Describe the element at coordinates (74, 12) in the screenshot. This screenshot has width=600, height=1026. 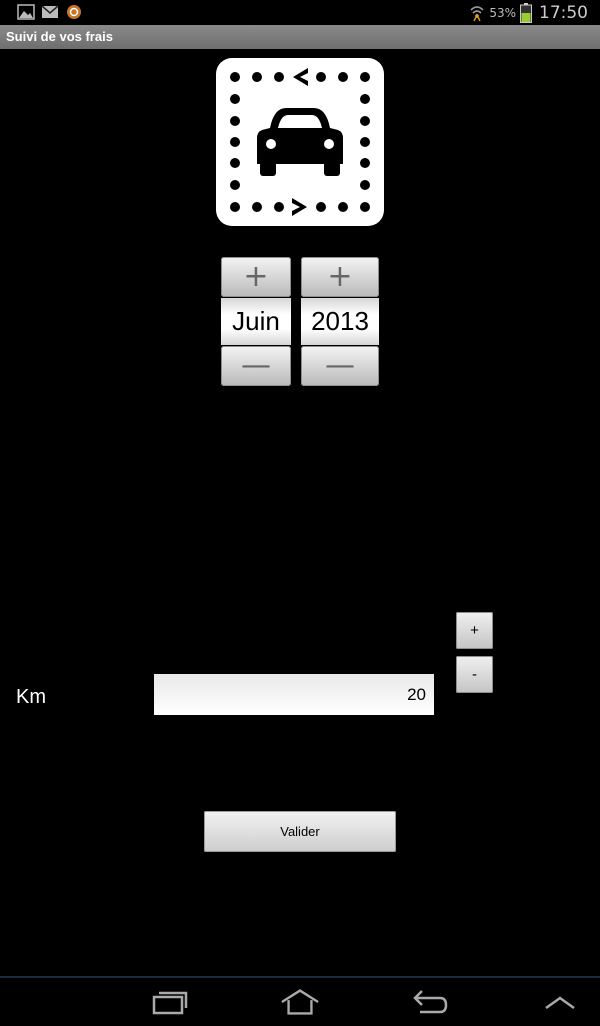
I see `sync-app-icon` at that location.